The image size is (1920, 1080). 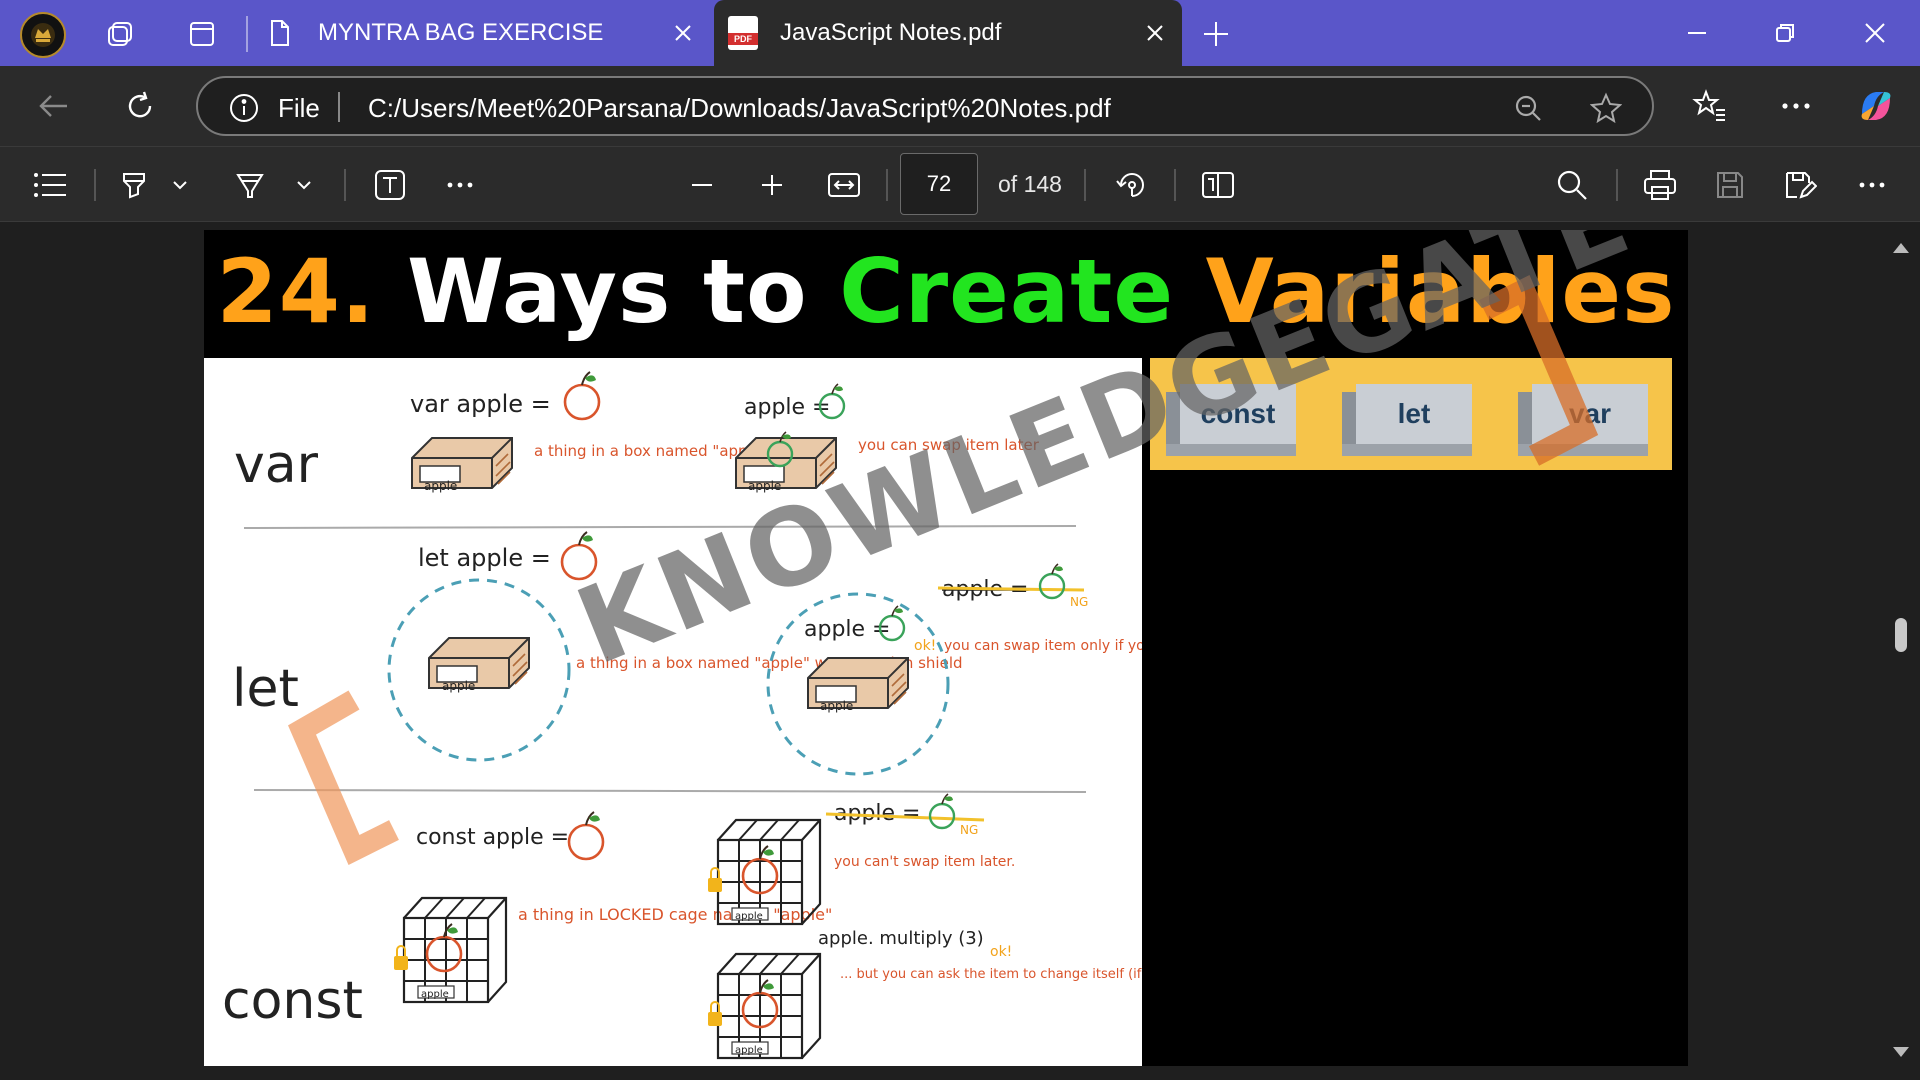 I want to click on let-declaration: let apple =, so click(x=484, y=558).